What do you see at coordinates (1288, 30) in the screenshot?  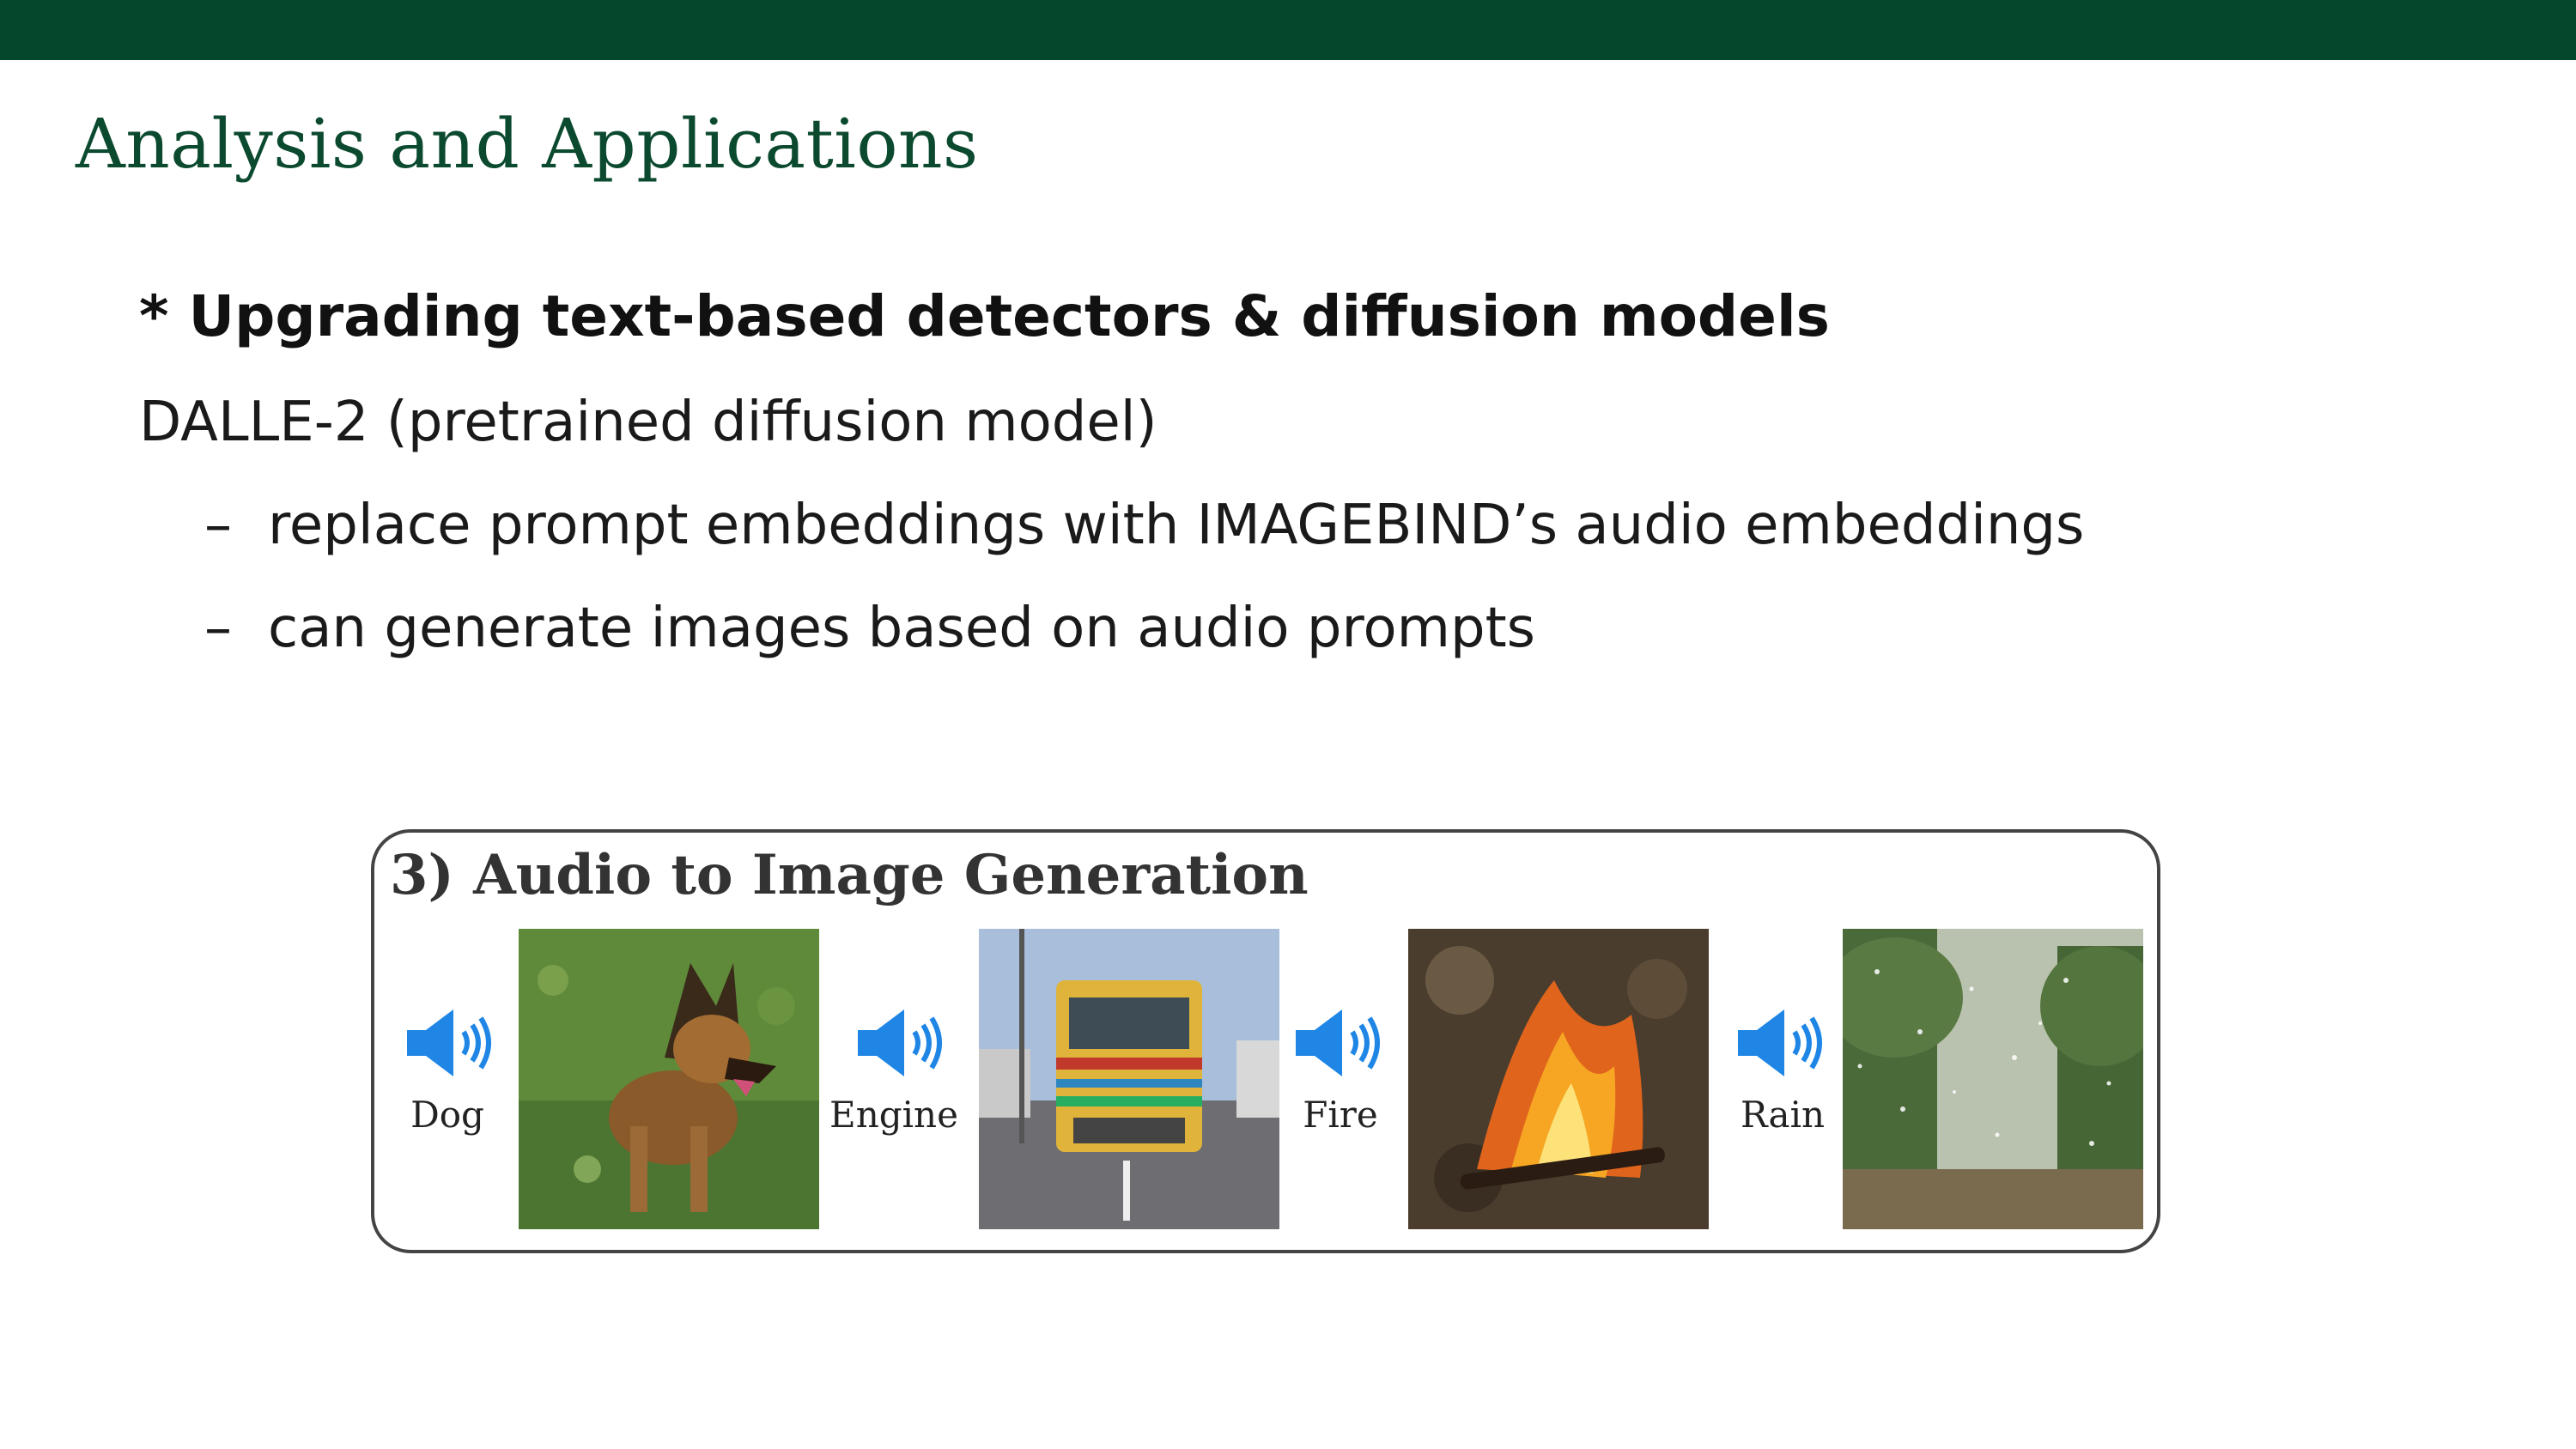 I see `top-banner` at bounding box center [1288, 30].